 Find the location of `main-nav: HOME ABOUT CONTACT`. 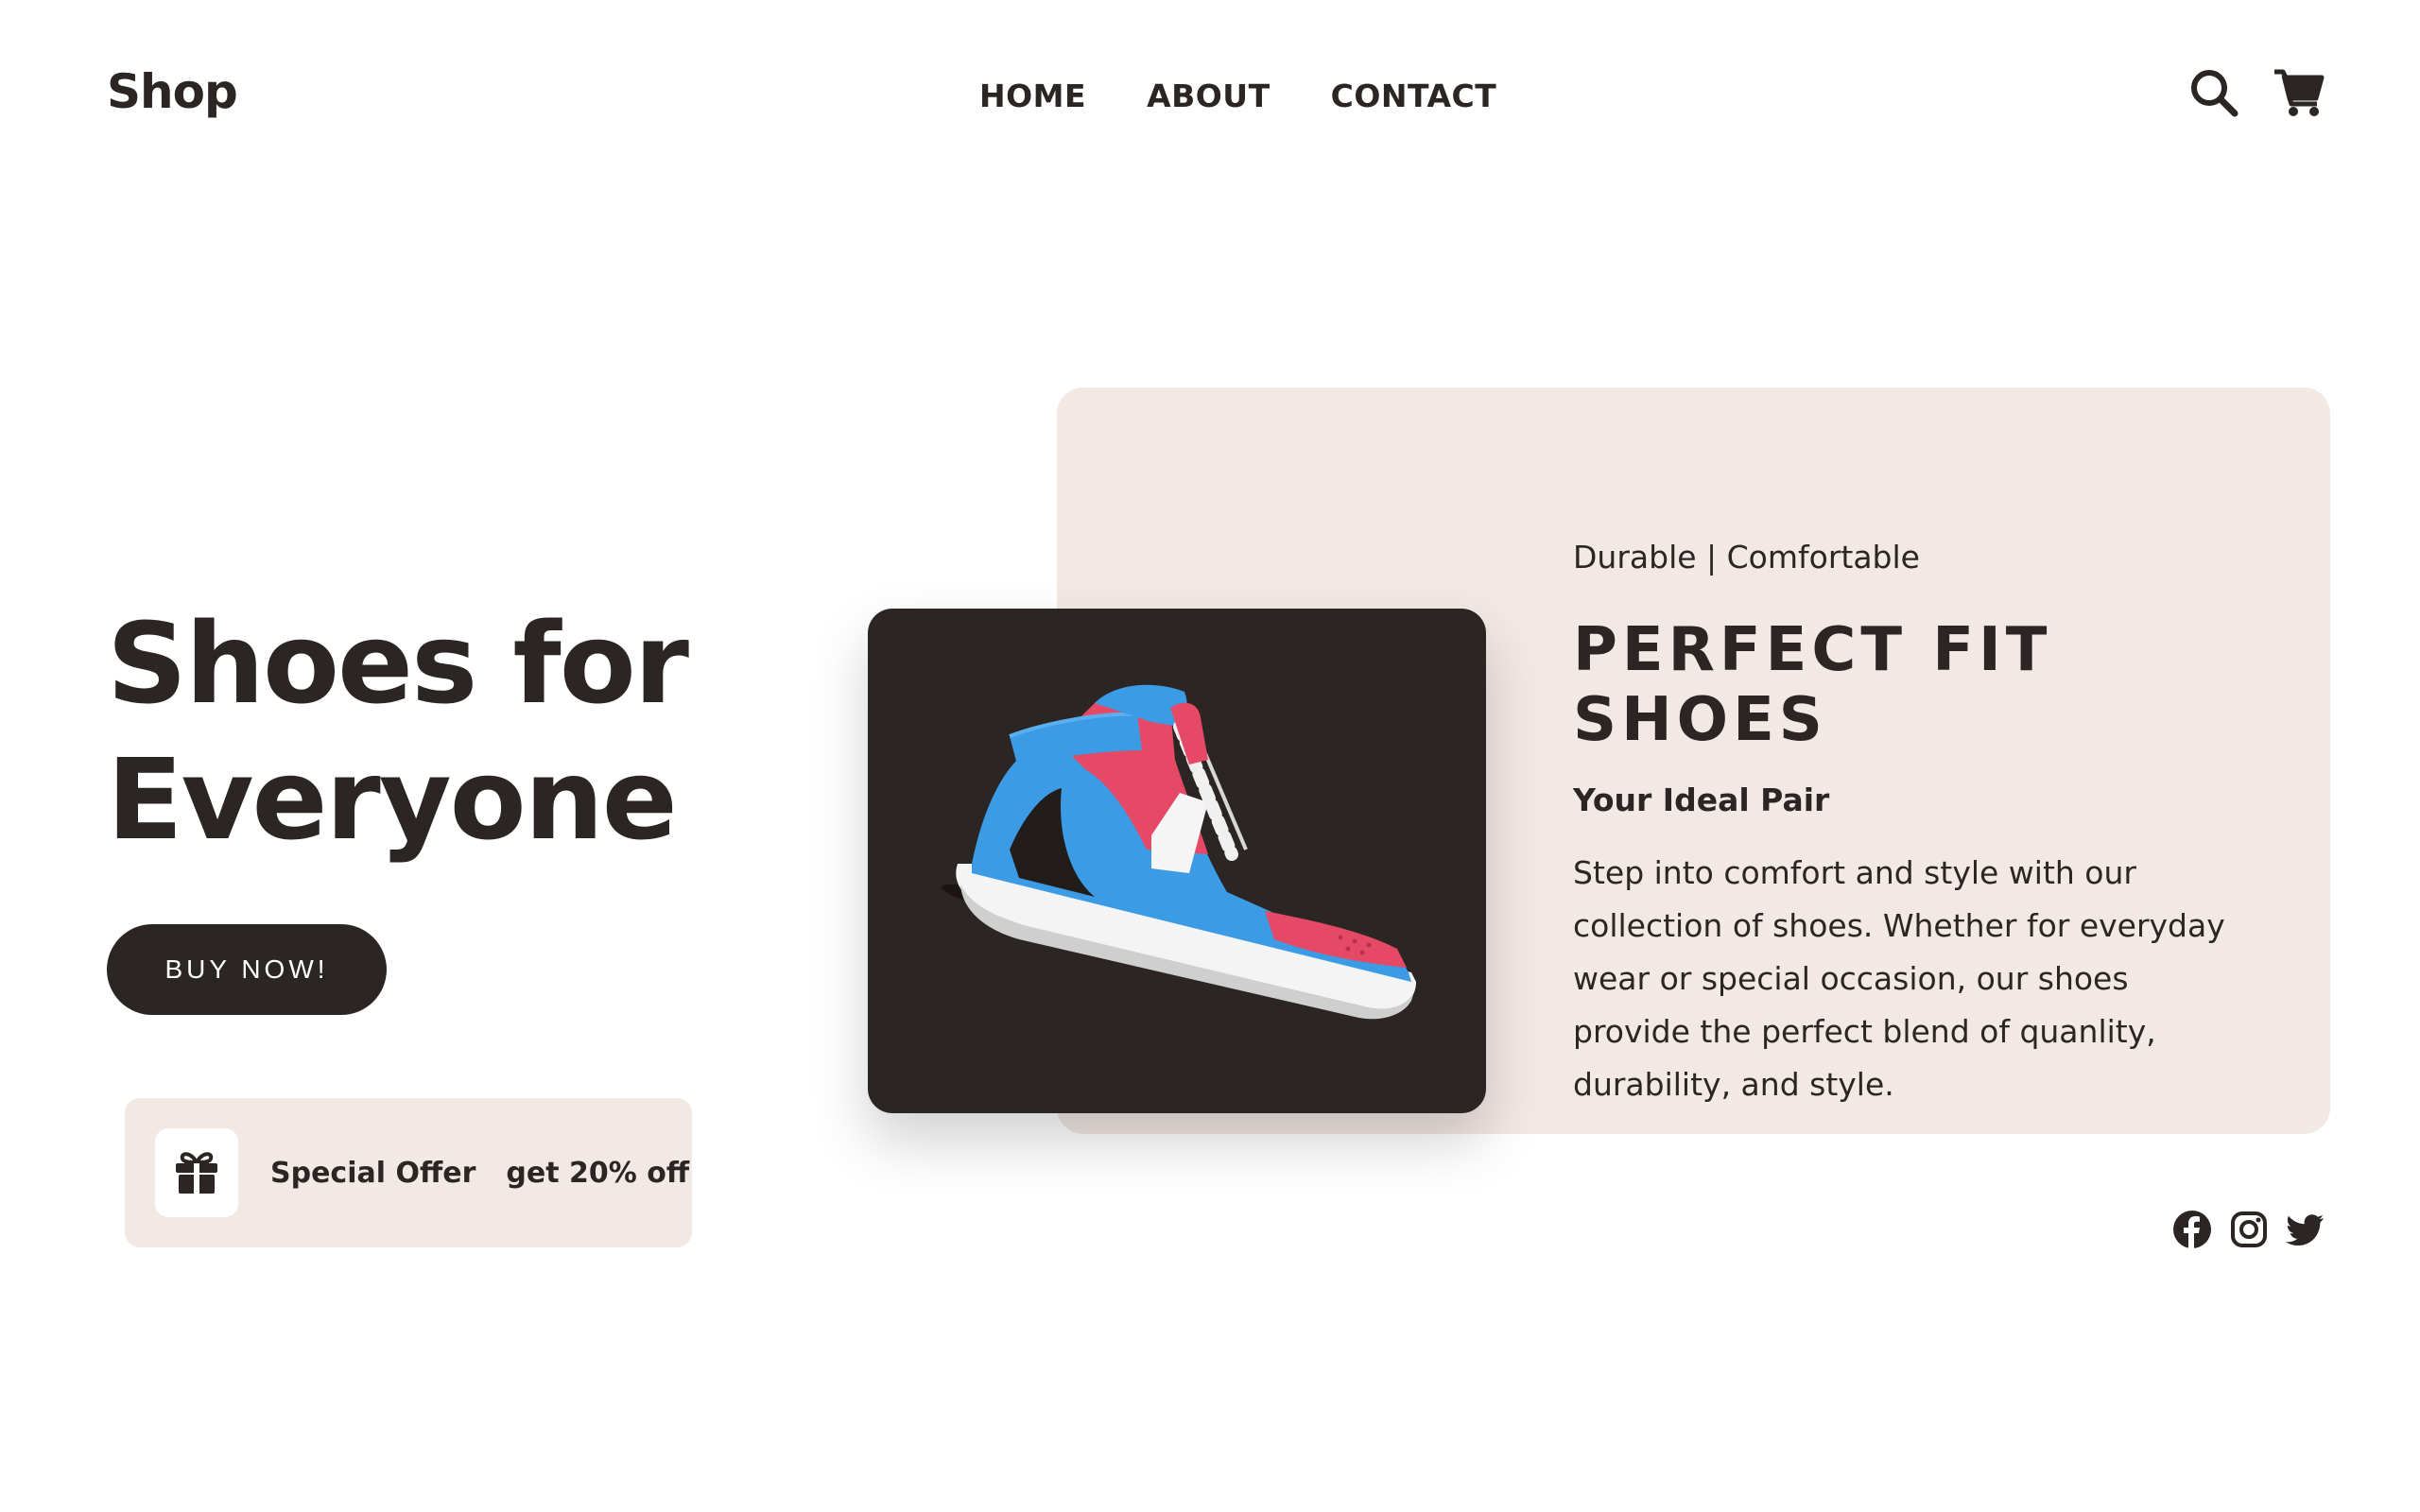

main-nav: HOME ABOUT CONTACT is located at coordinates (1238, 95).